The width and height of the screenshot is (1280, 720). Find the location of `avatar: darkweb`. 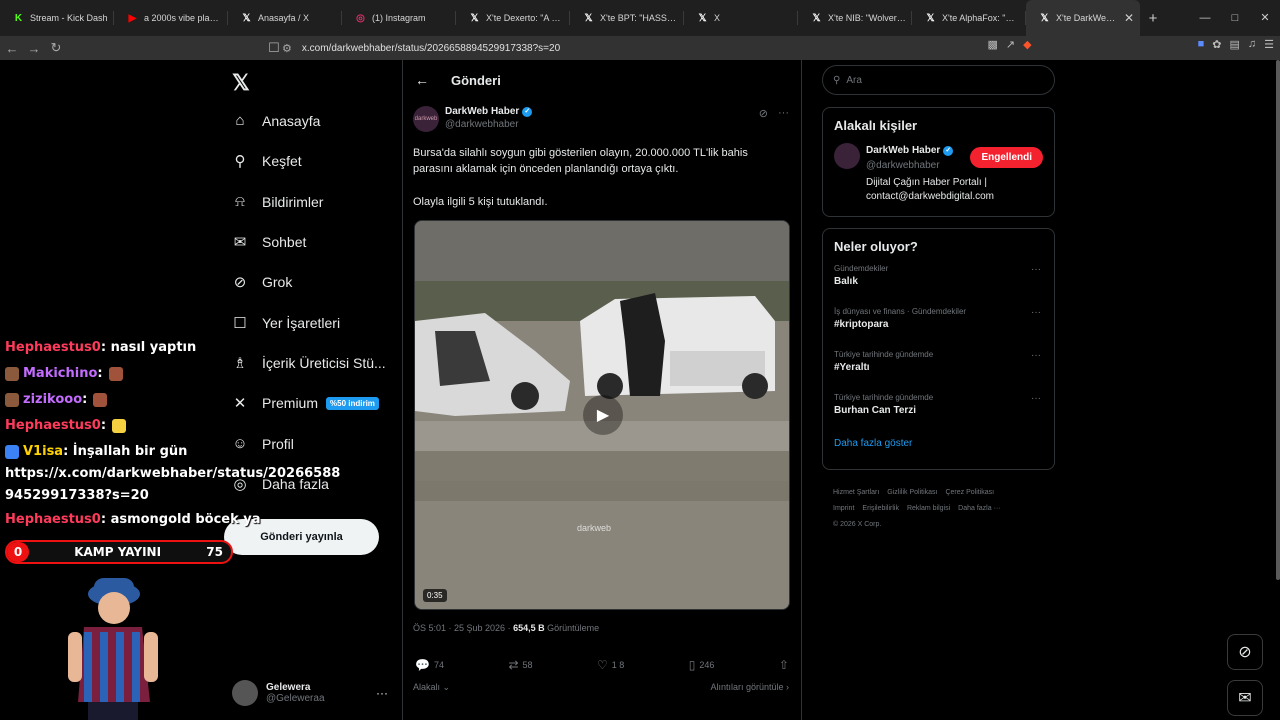

avatar: darkweb is located at coordinates (426, 119).